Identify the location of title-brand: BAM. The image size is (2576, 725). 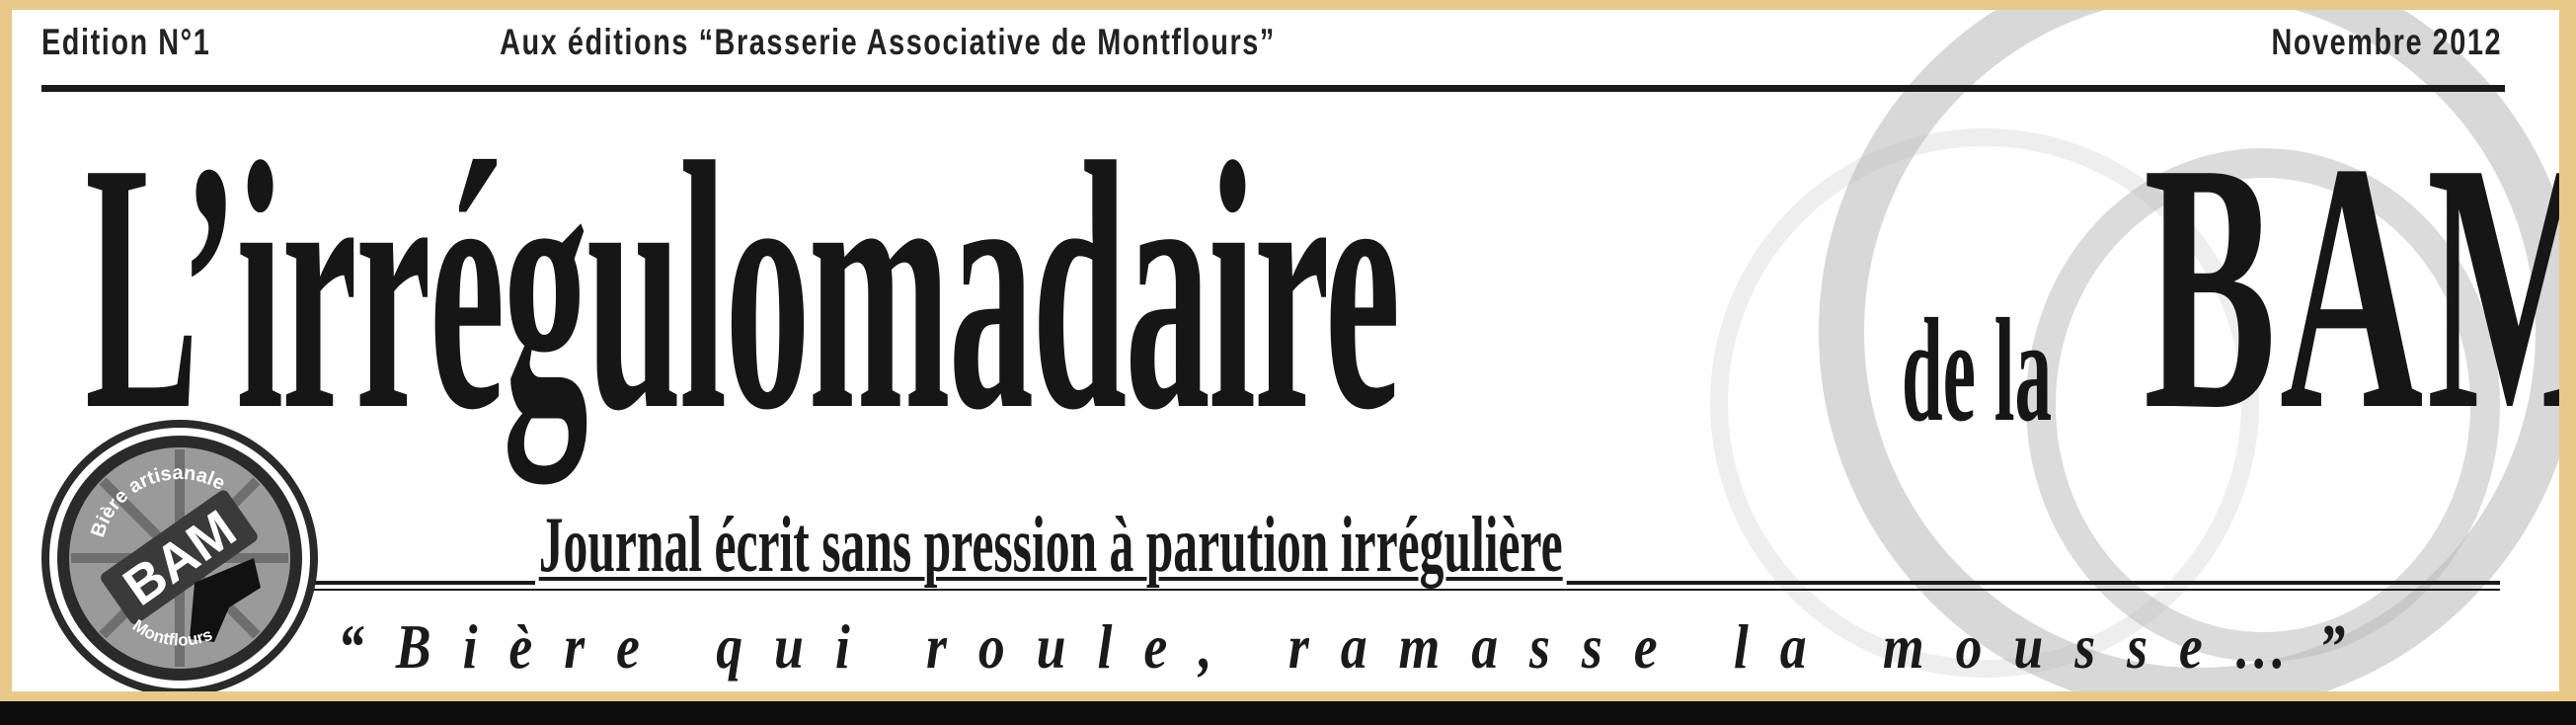
(2351, 286).